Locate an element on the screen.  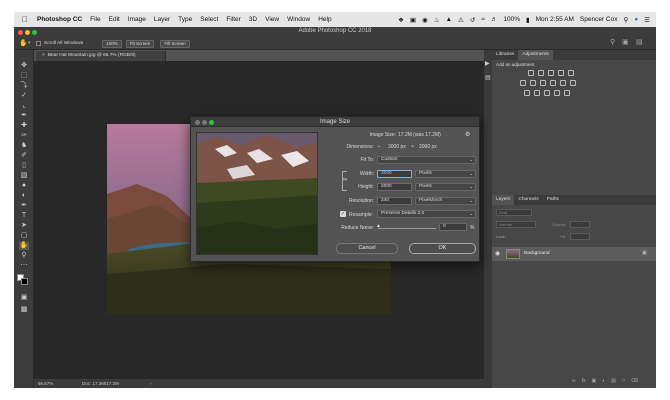
channel-mixer-icon is located at coordinates (563, 83).